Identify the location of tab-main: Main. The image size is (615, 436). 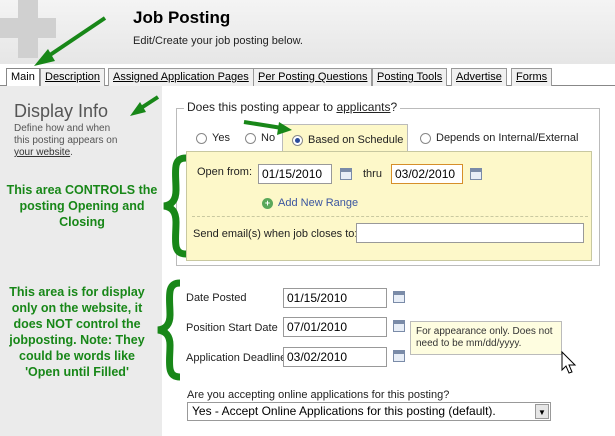
(23, 77).